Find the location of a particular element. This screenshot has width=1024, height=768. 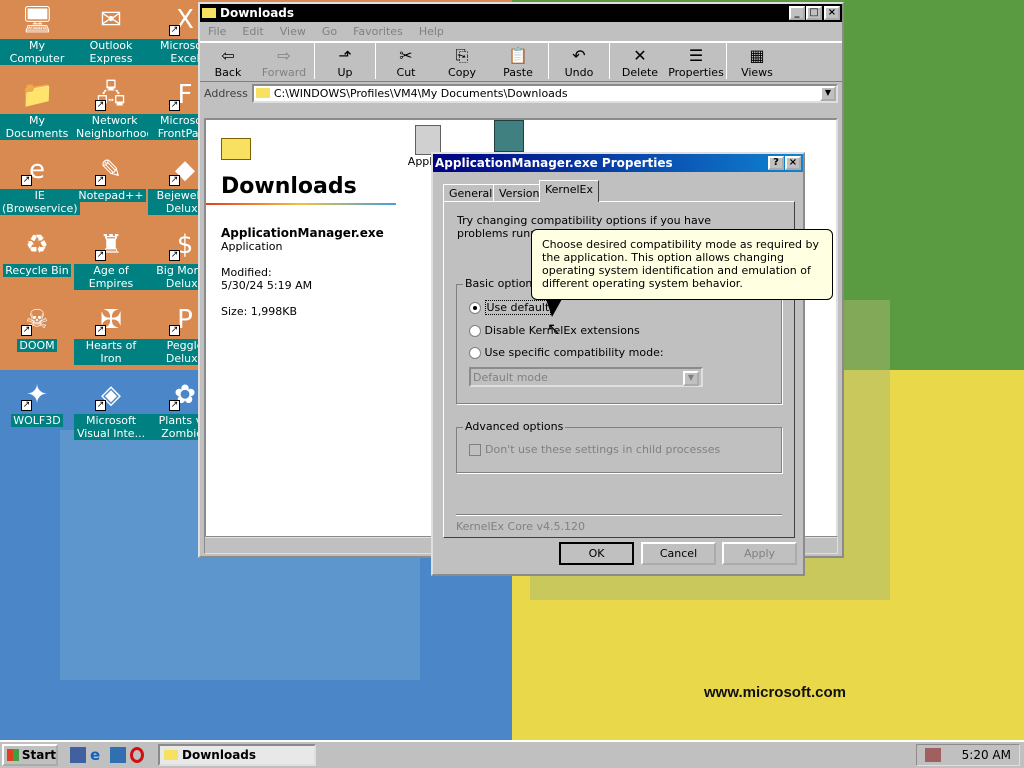

dialog-title: ApplicationManager.exe Properties is located at coordinates (554, 163).